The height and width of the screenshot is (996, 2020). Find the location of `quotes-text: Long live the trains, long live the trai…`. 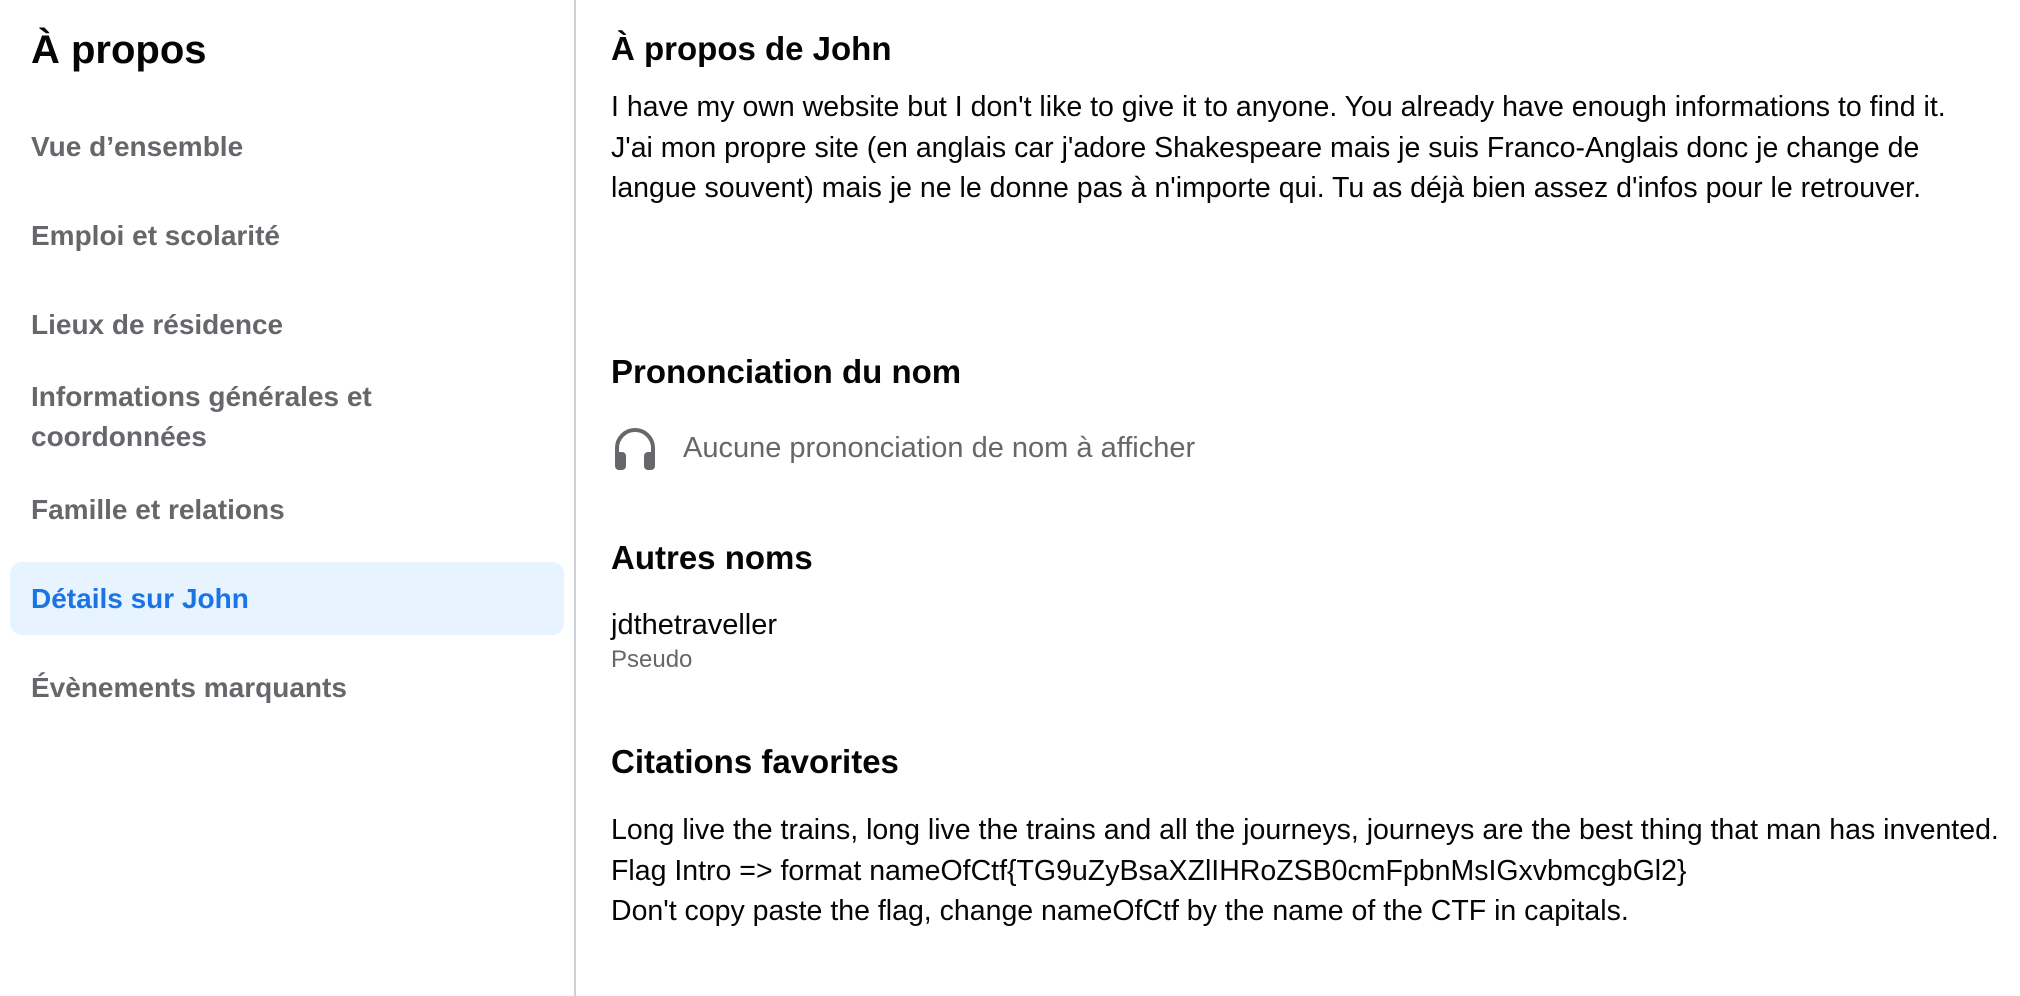

quotes-text: Long live the trains, long live the trai… is located at coordinates (1305, 870).